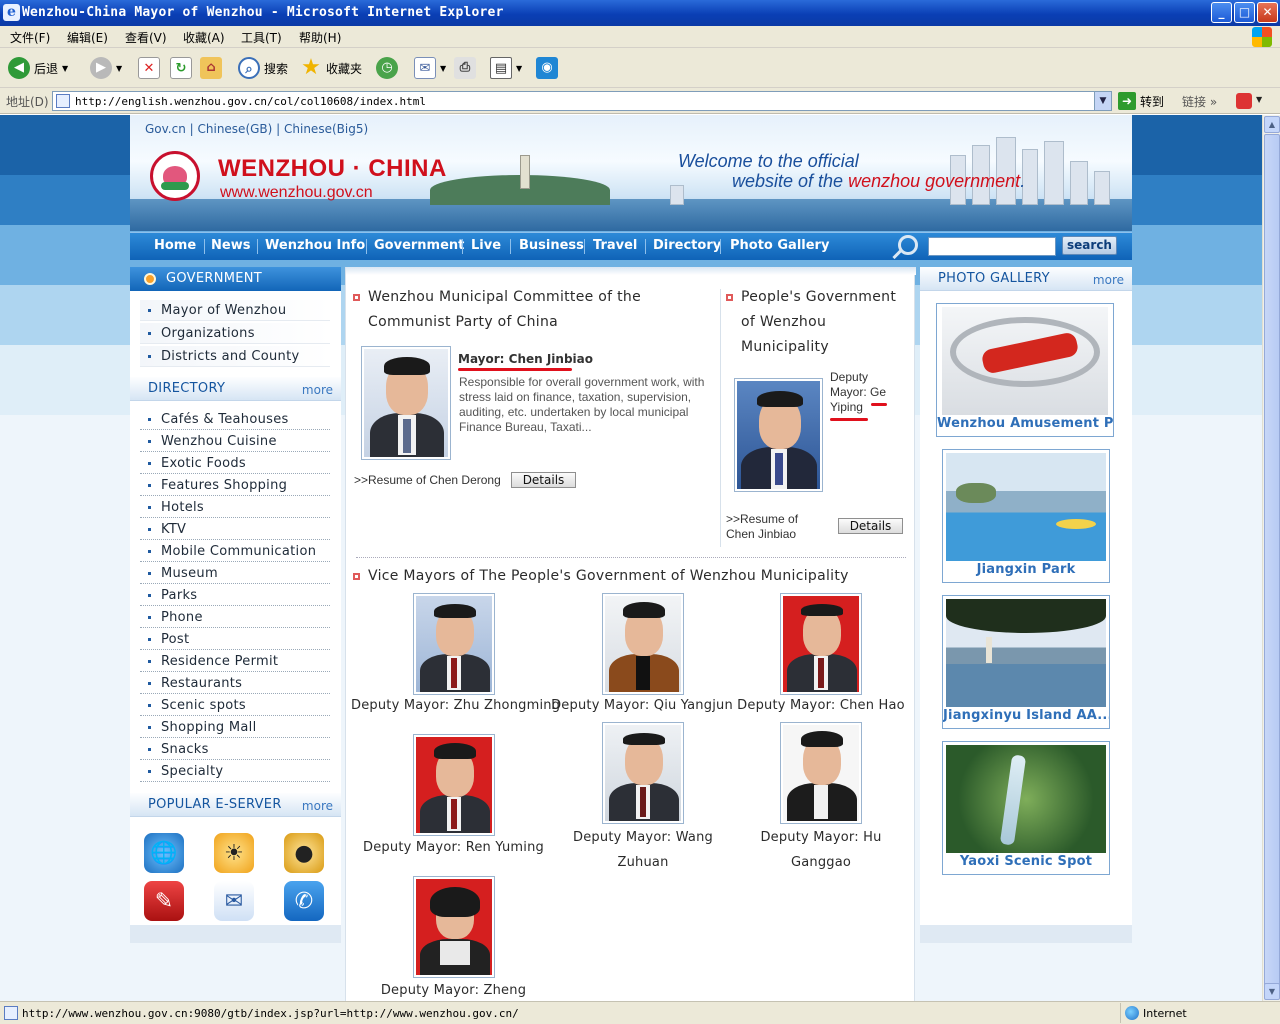 The height and width of the screenshot is (1024, 1280). What do you see at coordinates (87, 37) in the screenshot?
I see `menu-edit: 编辑(E)` at bounding box center [87, 37].